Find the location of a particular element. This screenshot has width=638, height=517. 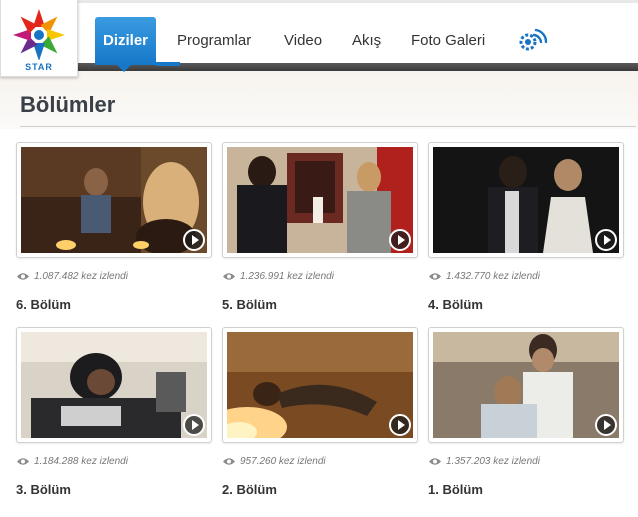

nav-item-programlar: Programlar is located at coordinates (214, 41).